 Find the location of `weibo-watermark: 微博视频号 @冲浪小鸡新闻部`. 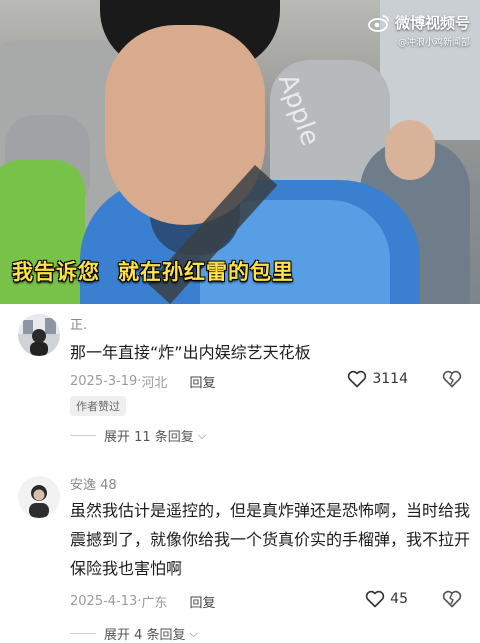

weibo-watermark: 微博视频号 @冲浪小鸡新闻部 is located at coordinates (419, 30).